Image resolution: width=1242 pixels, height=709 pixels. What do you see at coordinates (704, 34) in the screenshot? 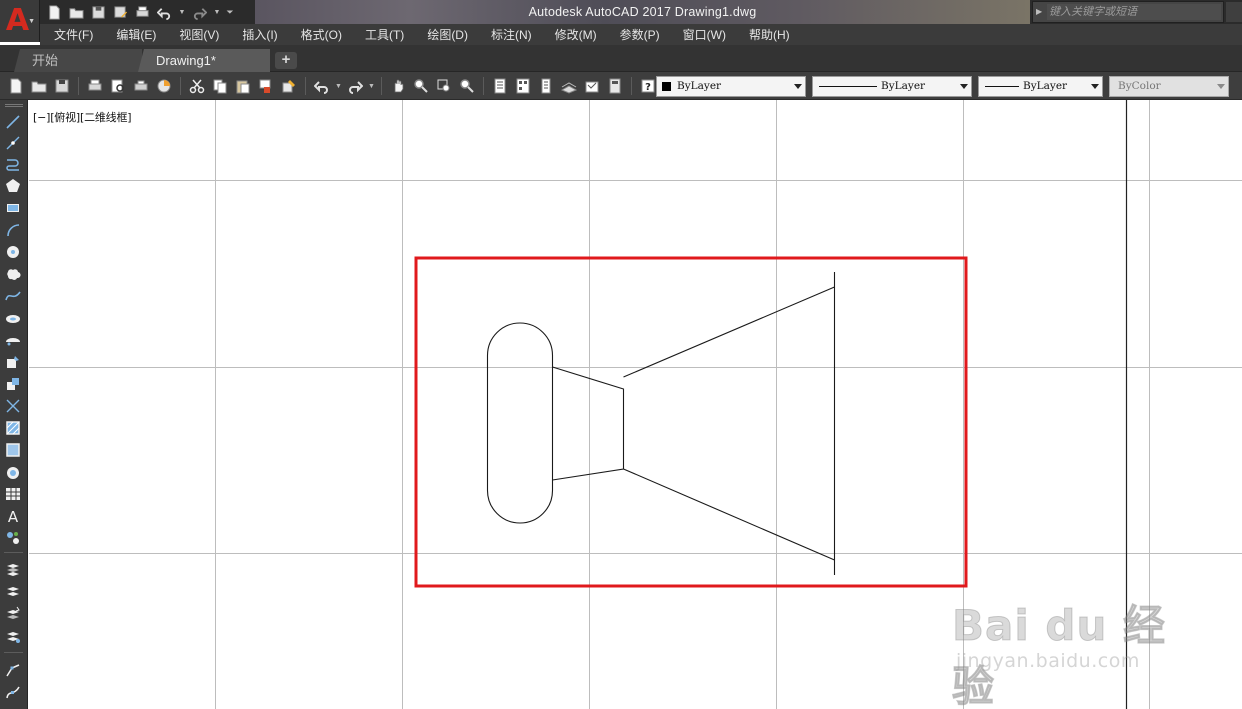
I see `menu-window: 窗口(W)` at bounding box center [704, 34].